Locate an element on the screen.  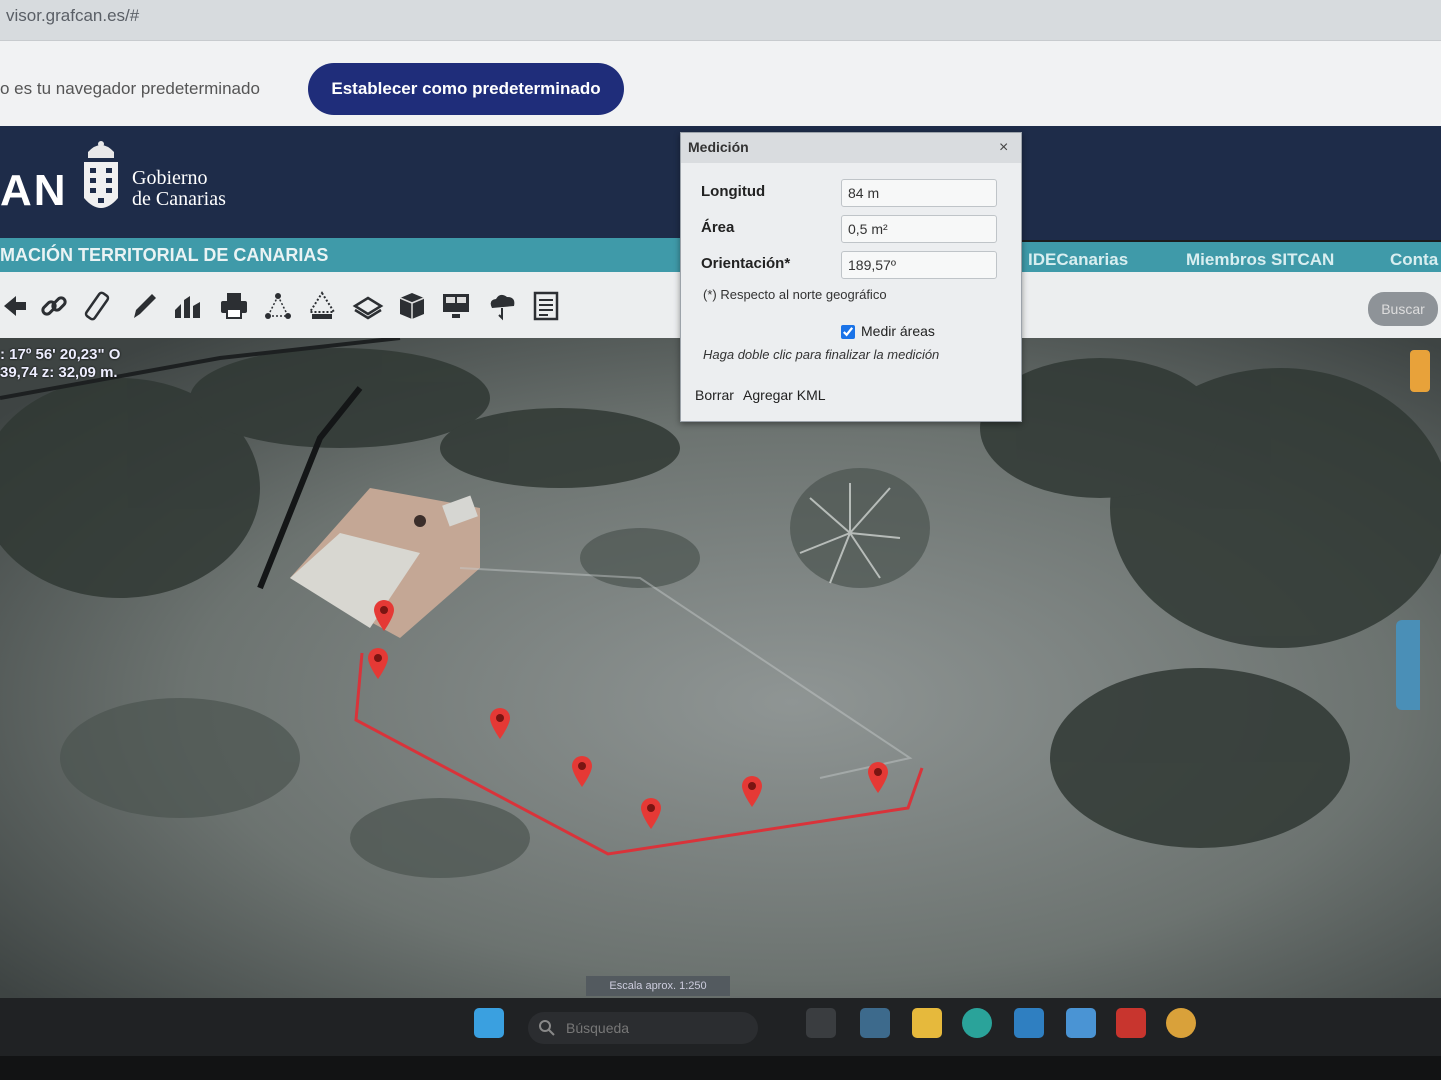
link-icon is located at coordinates (54, 306).